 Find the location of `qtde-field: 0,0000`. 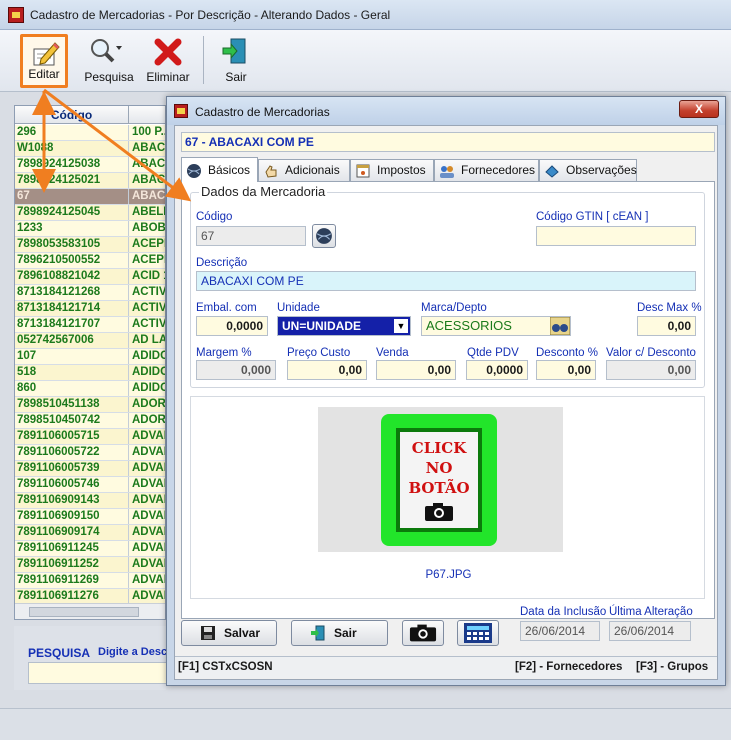

qtde-field: 0,0000 is located at coordinates (497, 370).